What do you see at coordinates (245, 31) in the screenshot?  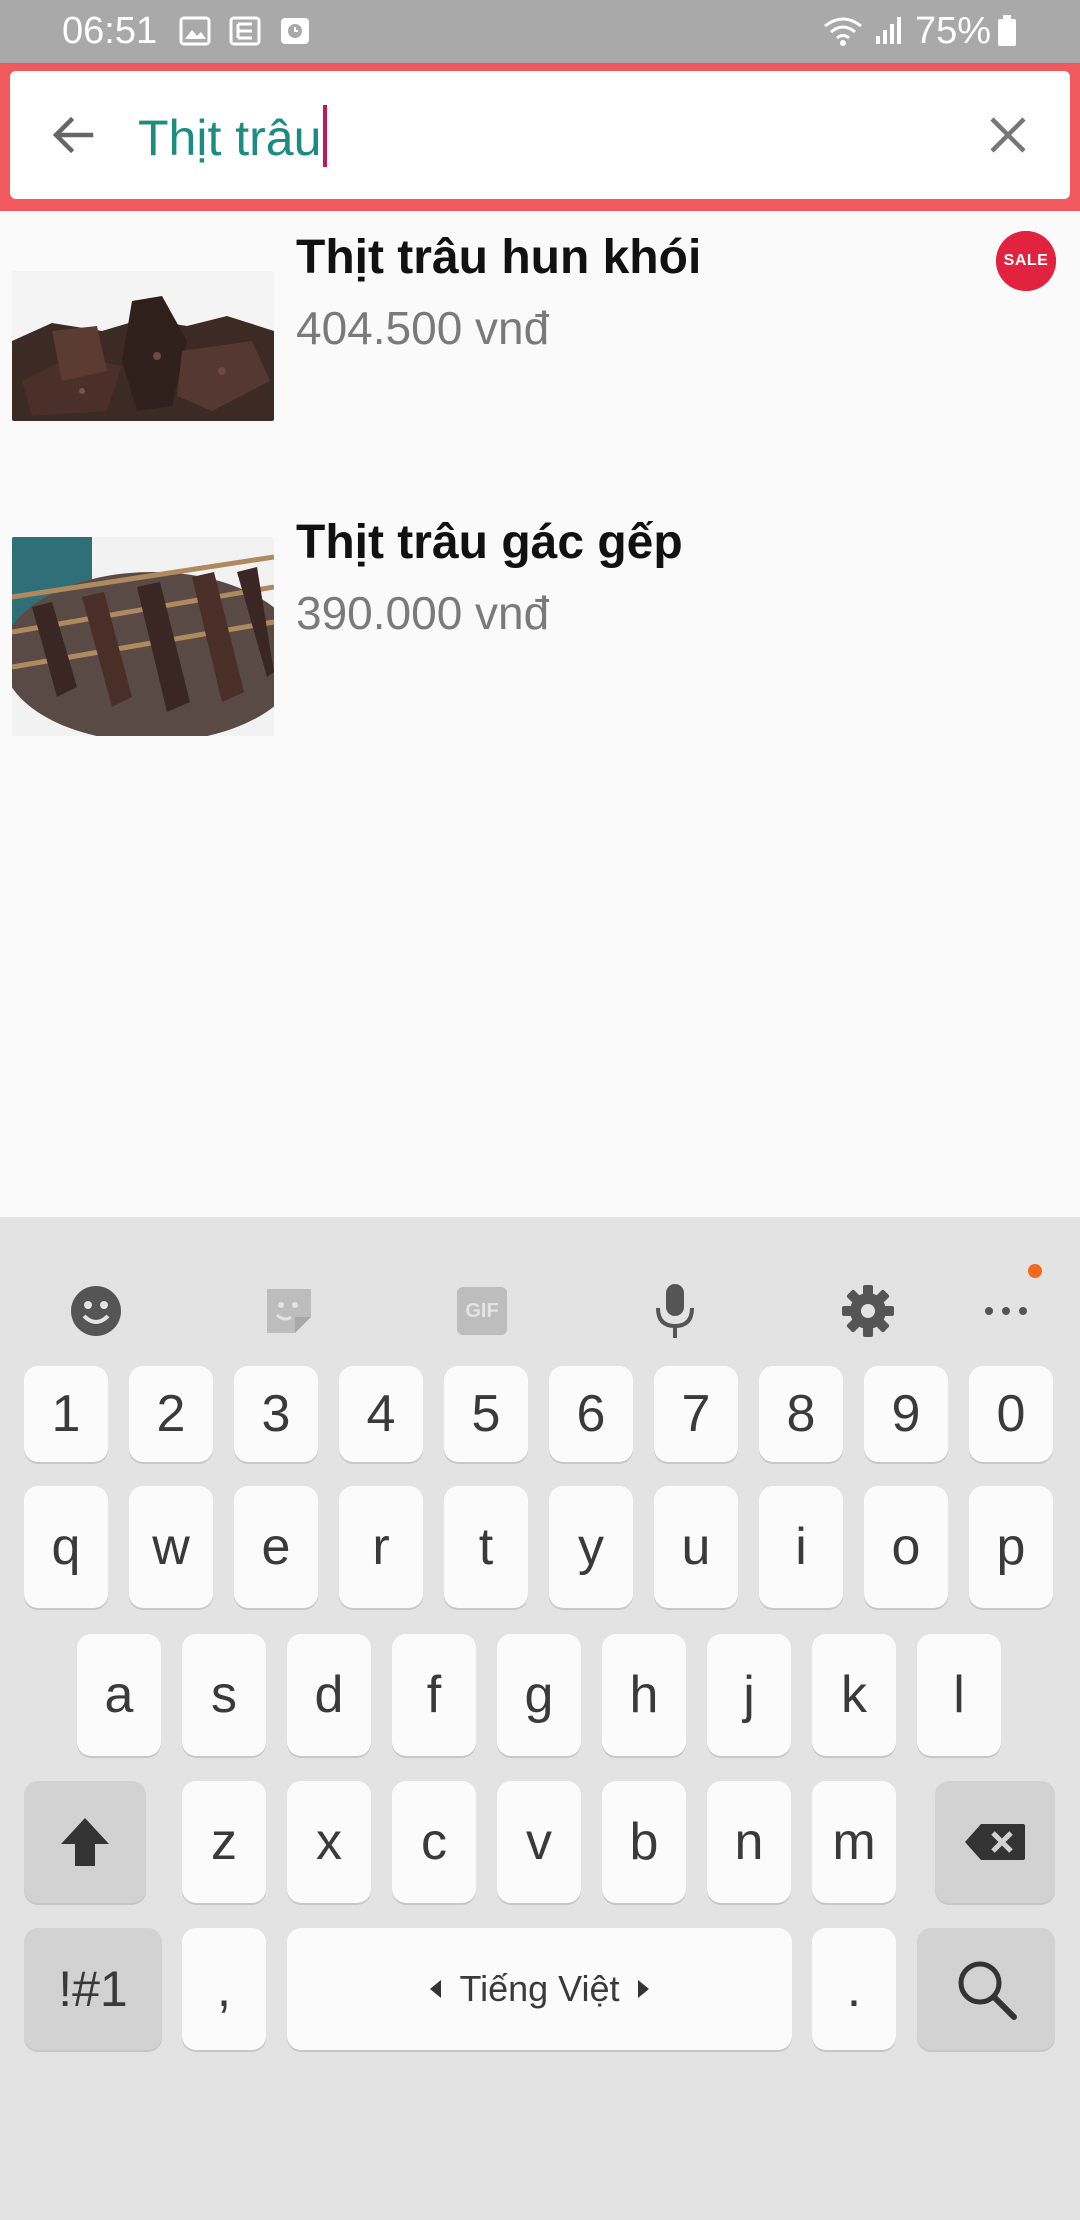 I see `news-icon` at bounding box center [245, 31].